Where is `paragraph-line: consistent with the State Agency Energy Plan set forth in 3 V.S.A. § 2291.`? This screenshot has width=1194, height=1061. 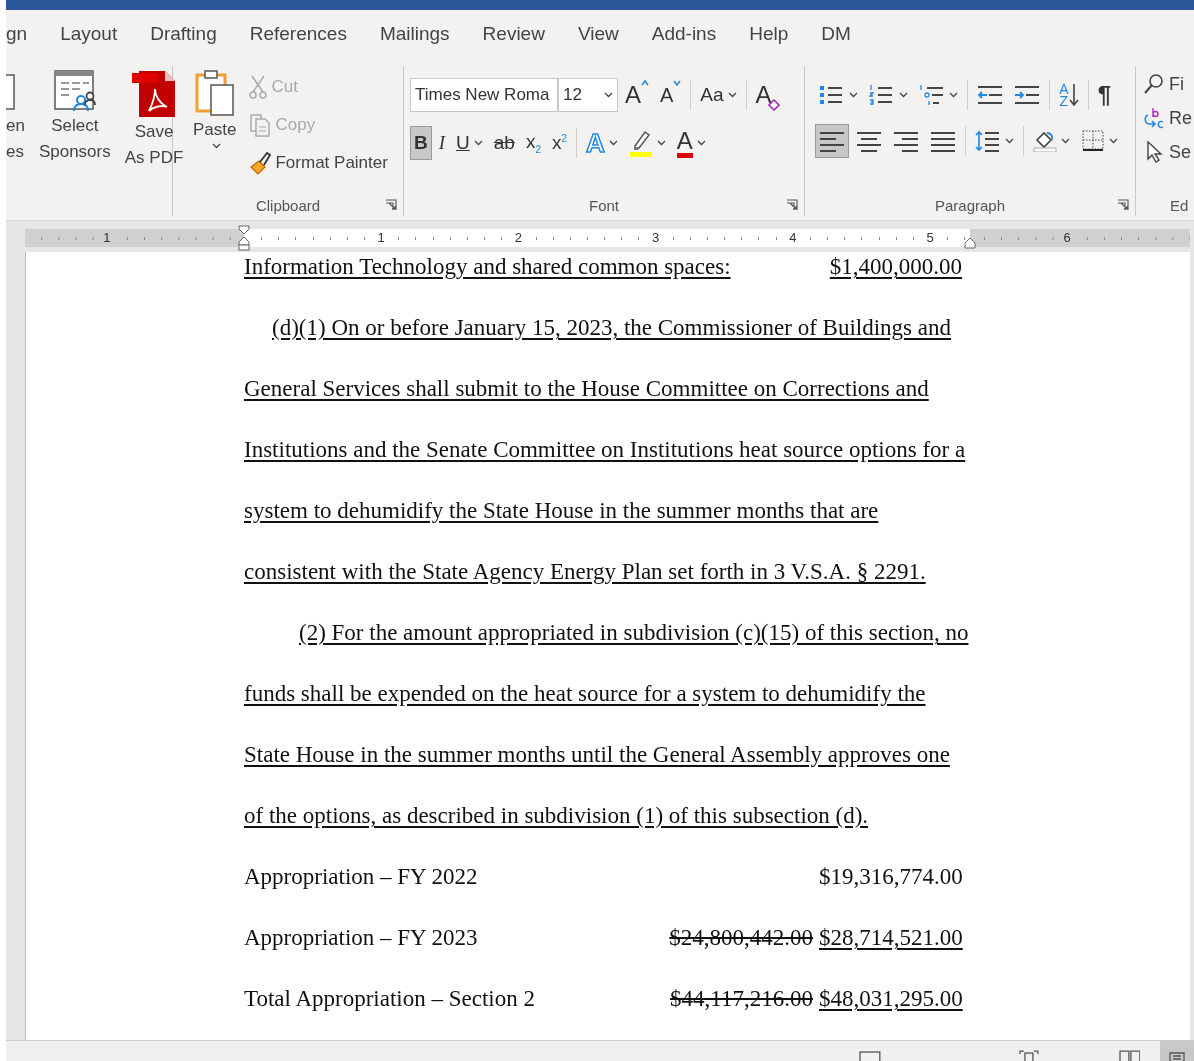 paragraph-line: consistent with the State Agency Energy Plan set forth in 3 V.S.A. § 2291. is located at coordinates (585, 572).